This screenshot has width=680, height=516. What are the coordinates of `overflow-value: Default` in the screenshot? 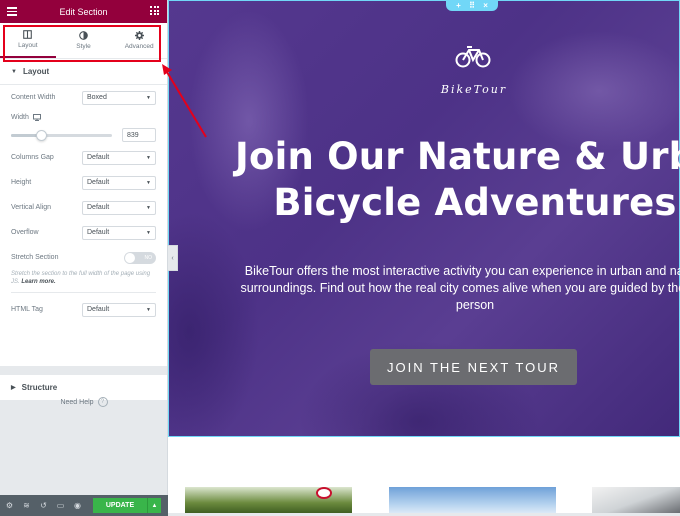 It's located at (98, 232).